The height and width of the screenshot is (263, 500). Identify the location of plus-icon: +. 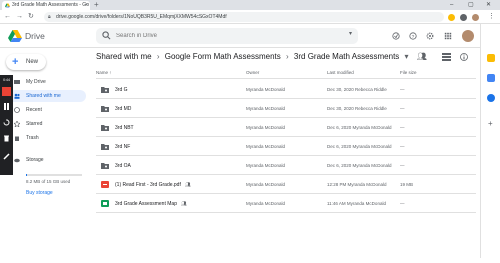
(15, 62).